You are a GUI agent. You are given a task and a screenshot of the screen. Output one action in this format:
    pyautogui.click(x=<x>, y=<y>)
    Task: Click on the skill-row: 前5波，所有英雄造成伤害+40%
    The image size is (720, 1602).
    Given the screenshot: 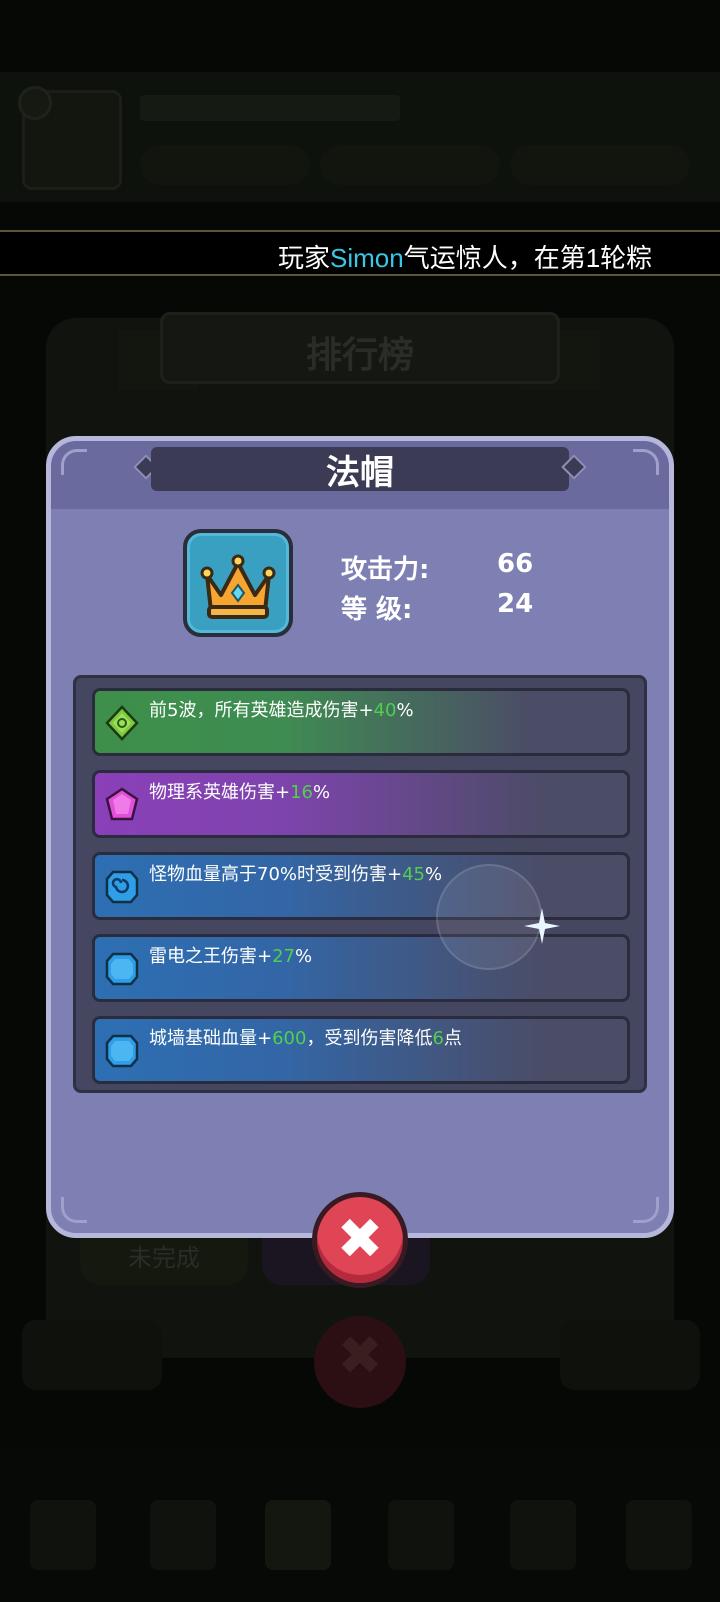 What is the action you would take?
    pyautogui.click(x=361, y=722)
    